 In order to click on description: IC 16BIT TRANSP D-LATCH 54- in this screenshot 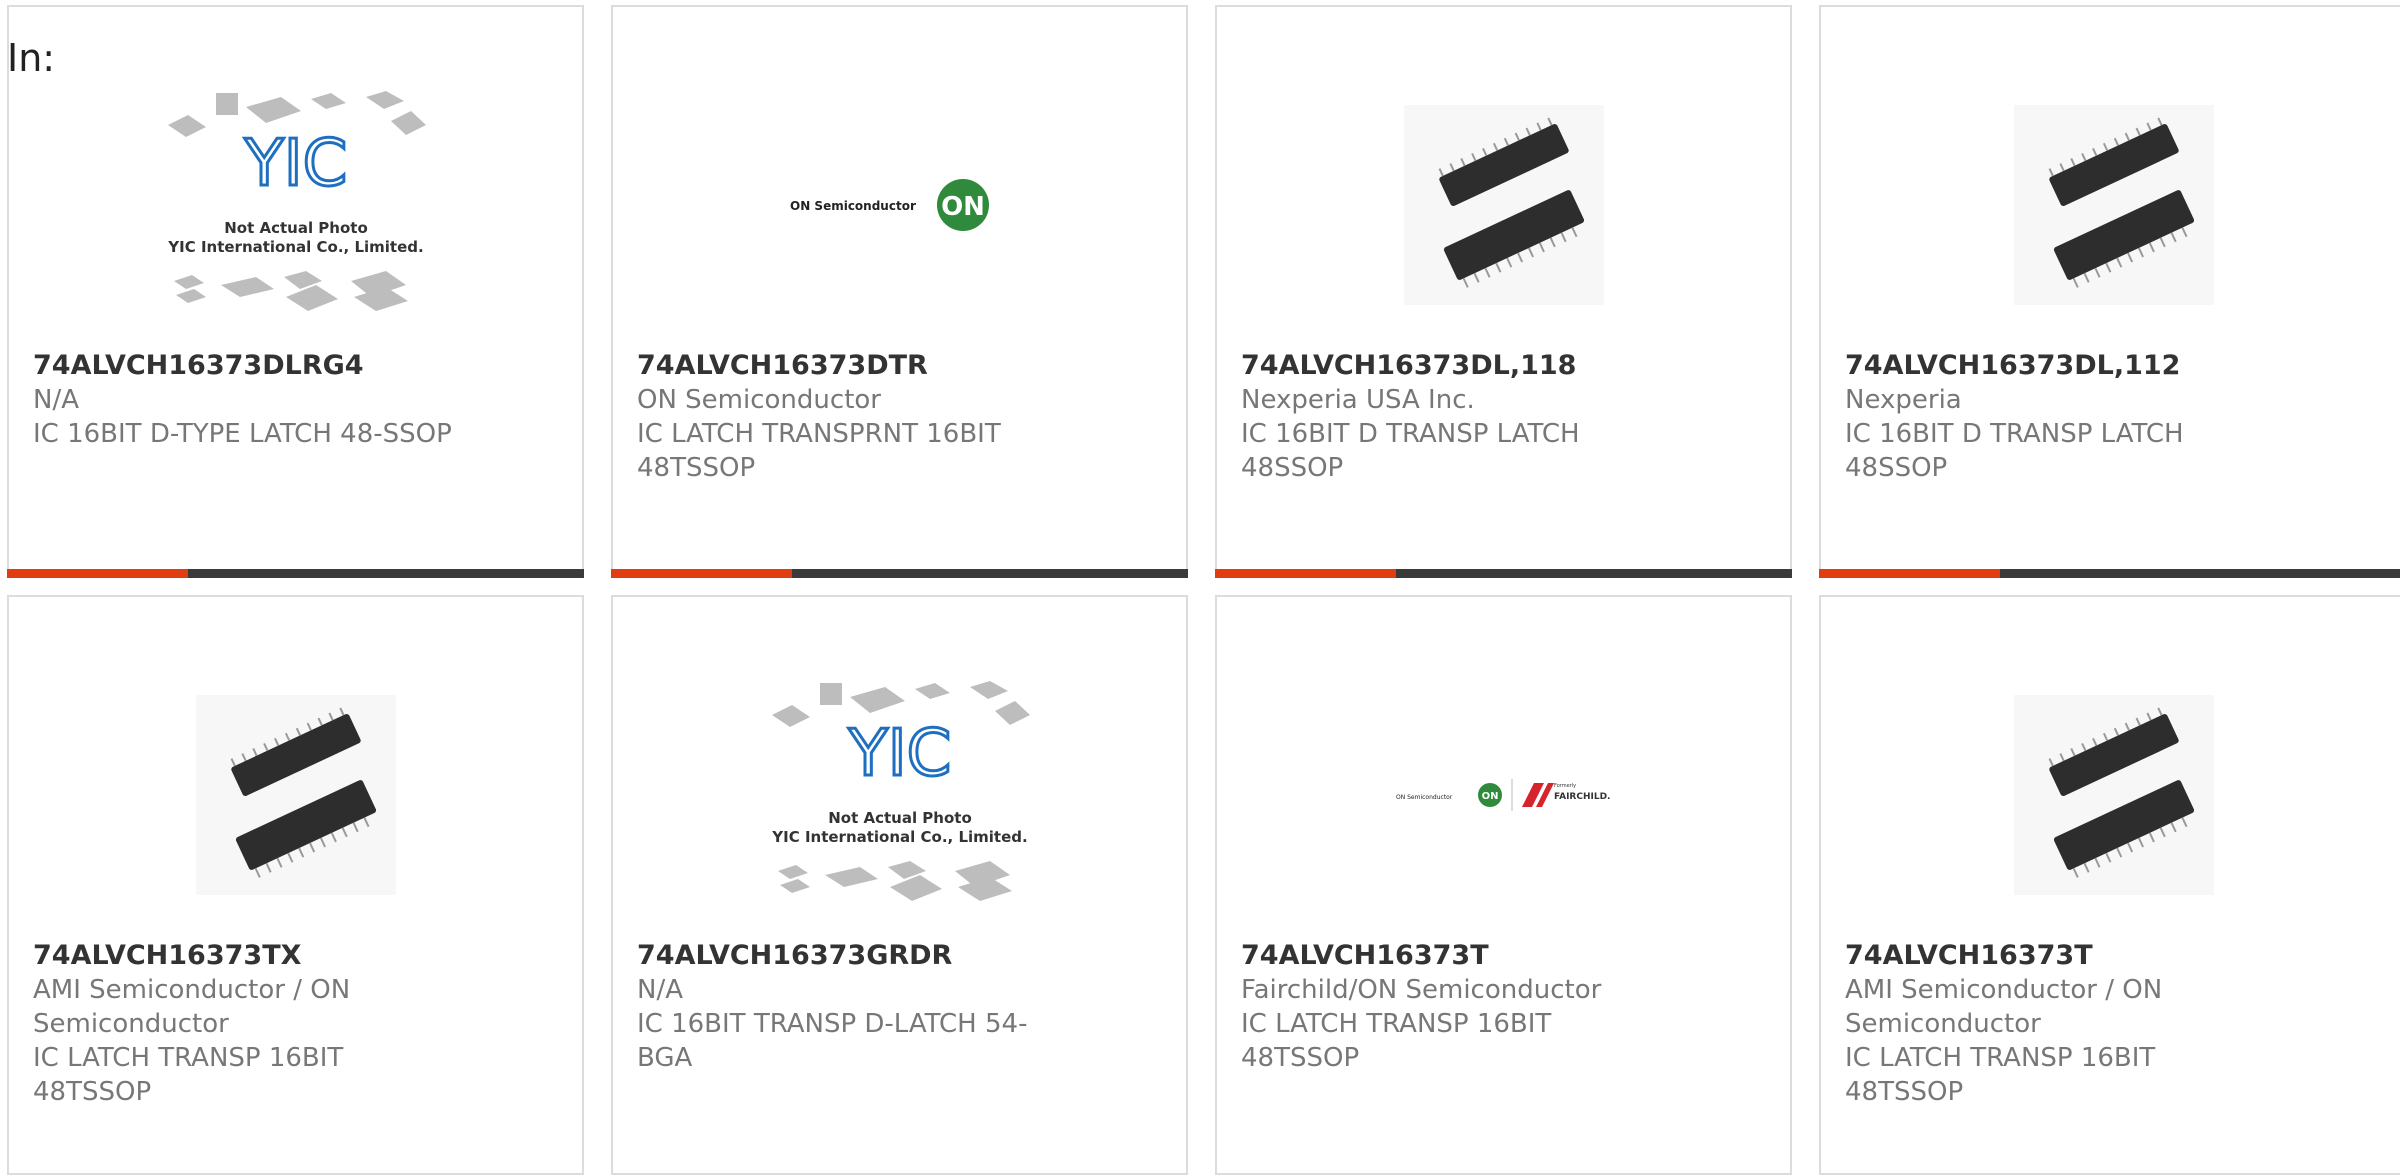, I will do `click(832, 1024)`.